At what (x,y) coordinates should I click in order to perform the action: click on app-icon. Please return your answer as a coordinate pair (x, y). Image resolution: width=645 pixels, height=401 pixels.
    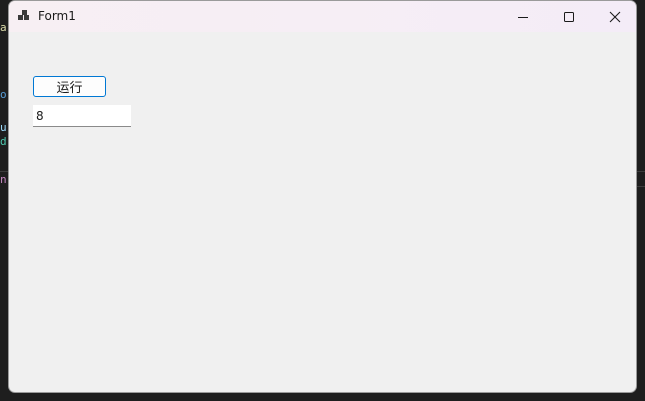
    Looking at the image, I should click on (23, 15).